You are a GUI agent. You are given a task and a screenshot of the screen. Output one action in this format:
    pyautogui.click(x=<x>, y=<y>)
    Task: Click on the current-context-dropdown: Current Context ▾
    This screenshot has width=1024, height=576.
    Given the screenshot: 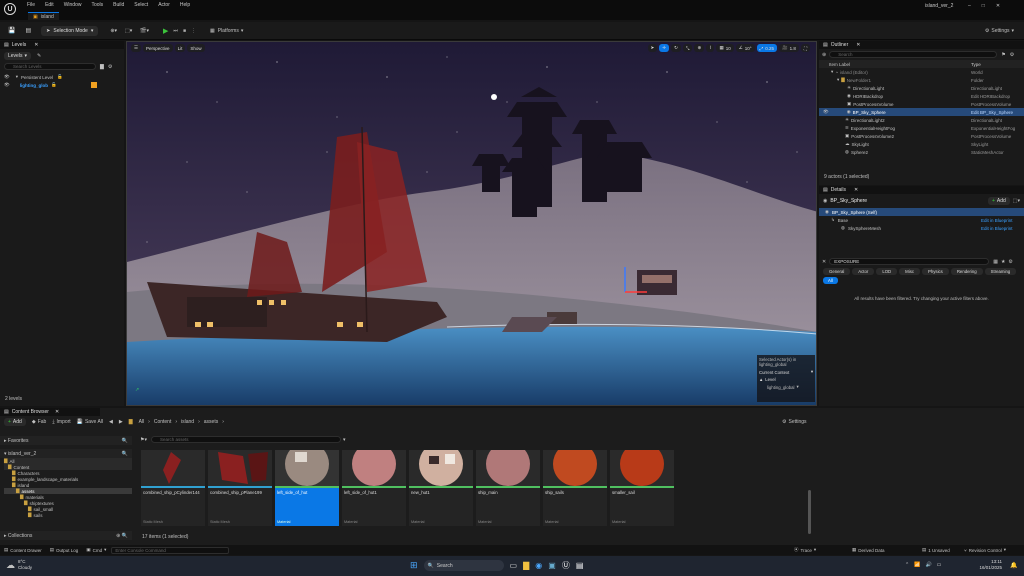 What is the action you would take?
    pyautogui.click(x=786, y=372)
    